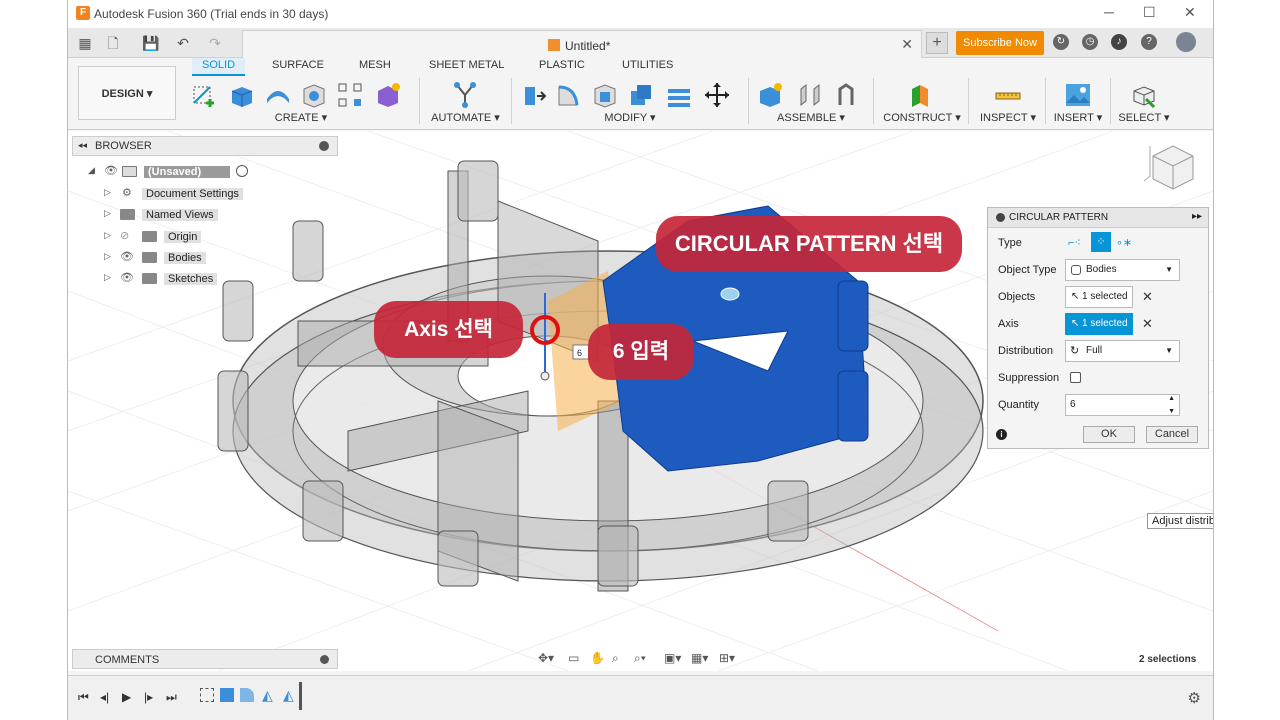 This screenshot has width=1280, height=720. Describe the element at coordinates (204, 215) in the screenshot. I see `tree-item-named-views: ▷ Named Views` at that location.